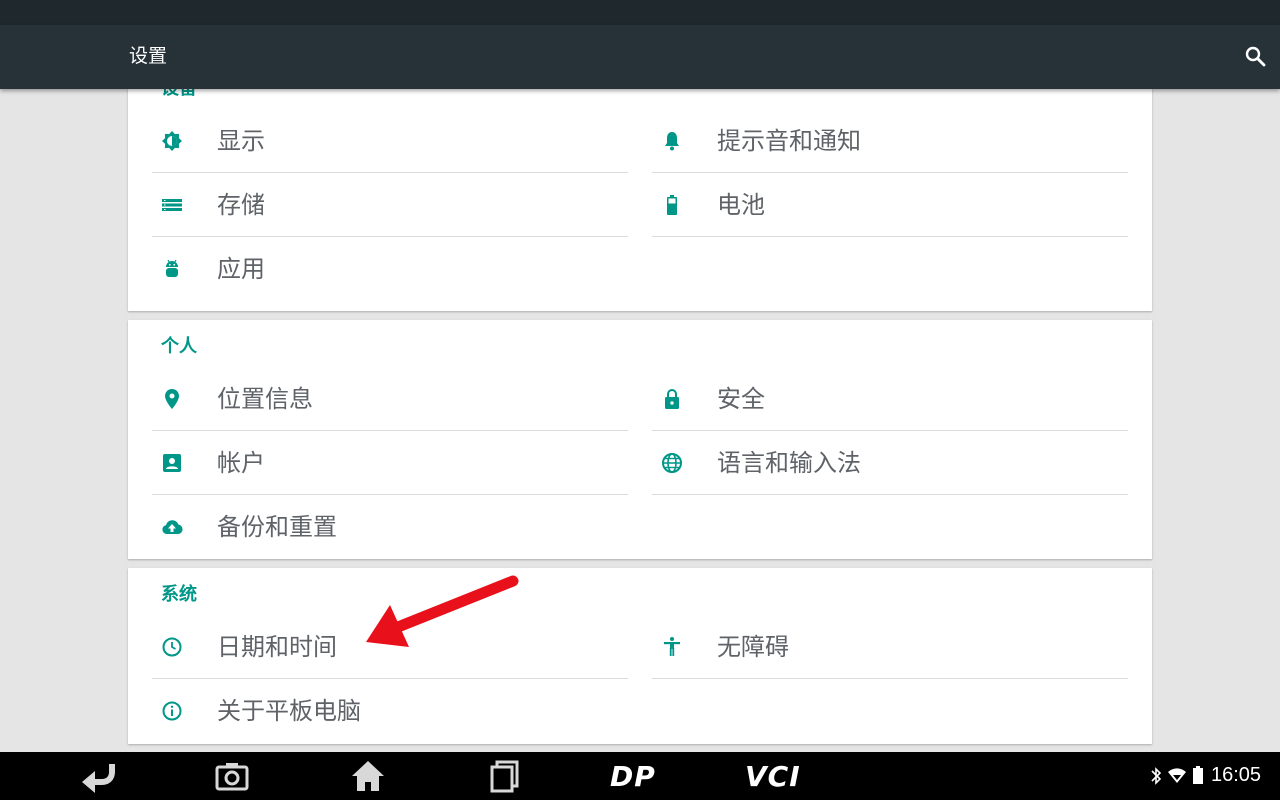 The width and height of the screenshot is (1280, 800). What do you see at coordinates (890, 399) in the screenshot?
I see `item-security: 安全` at bounding box center [890, 399].